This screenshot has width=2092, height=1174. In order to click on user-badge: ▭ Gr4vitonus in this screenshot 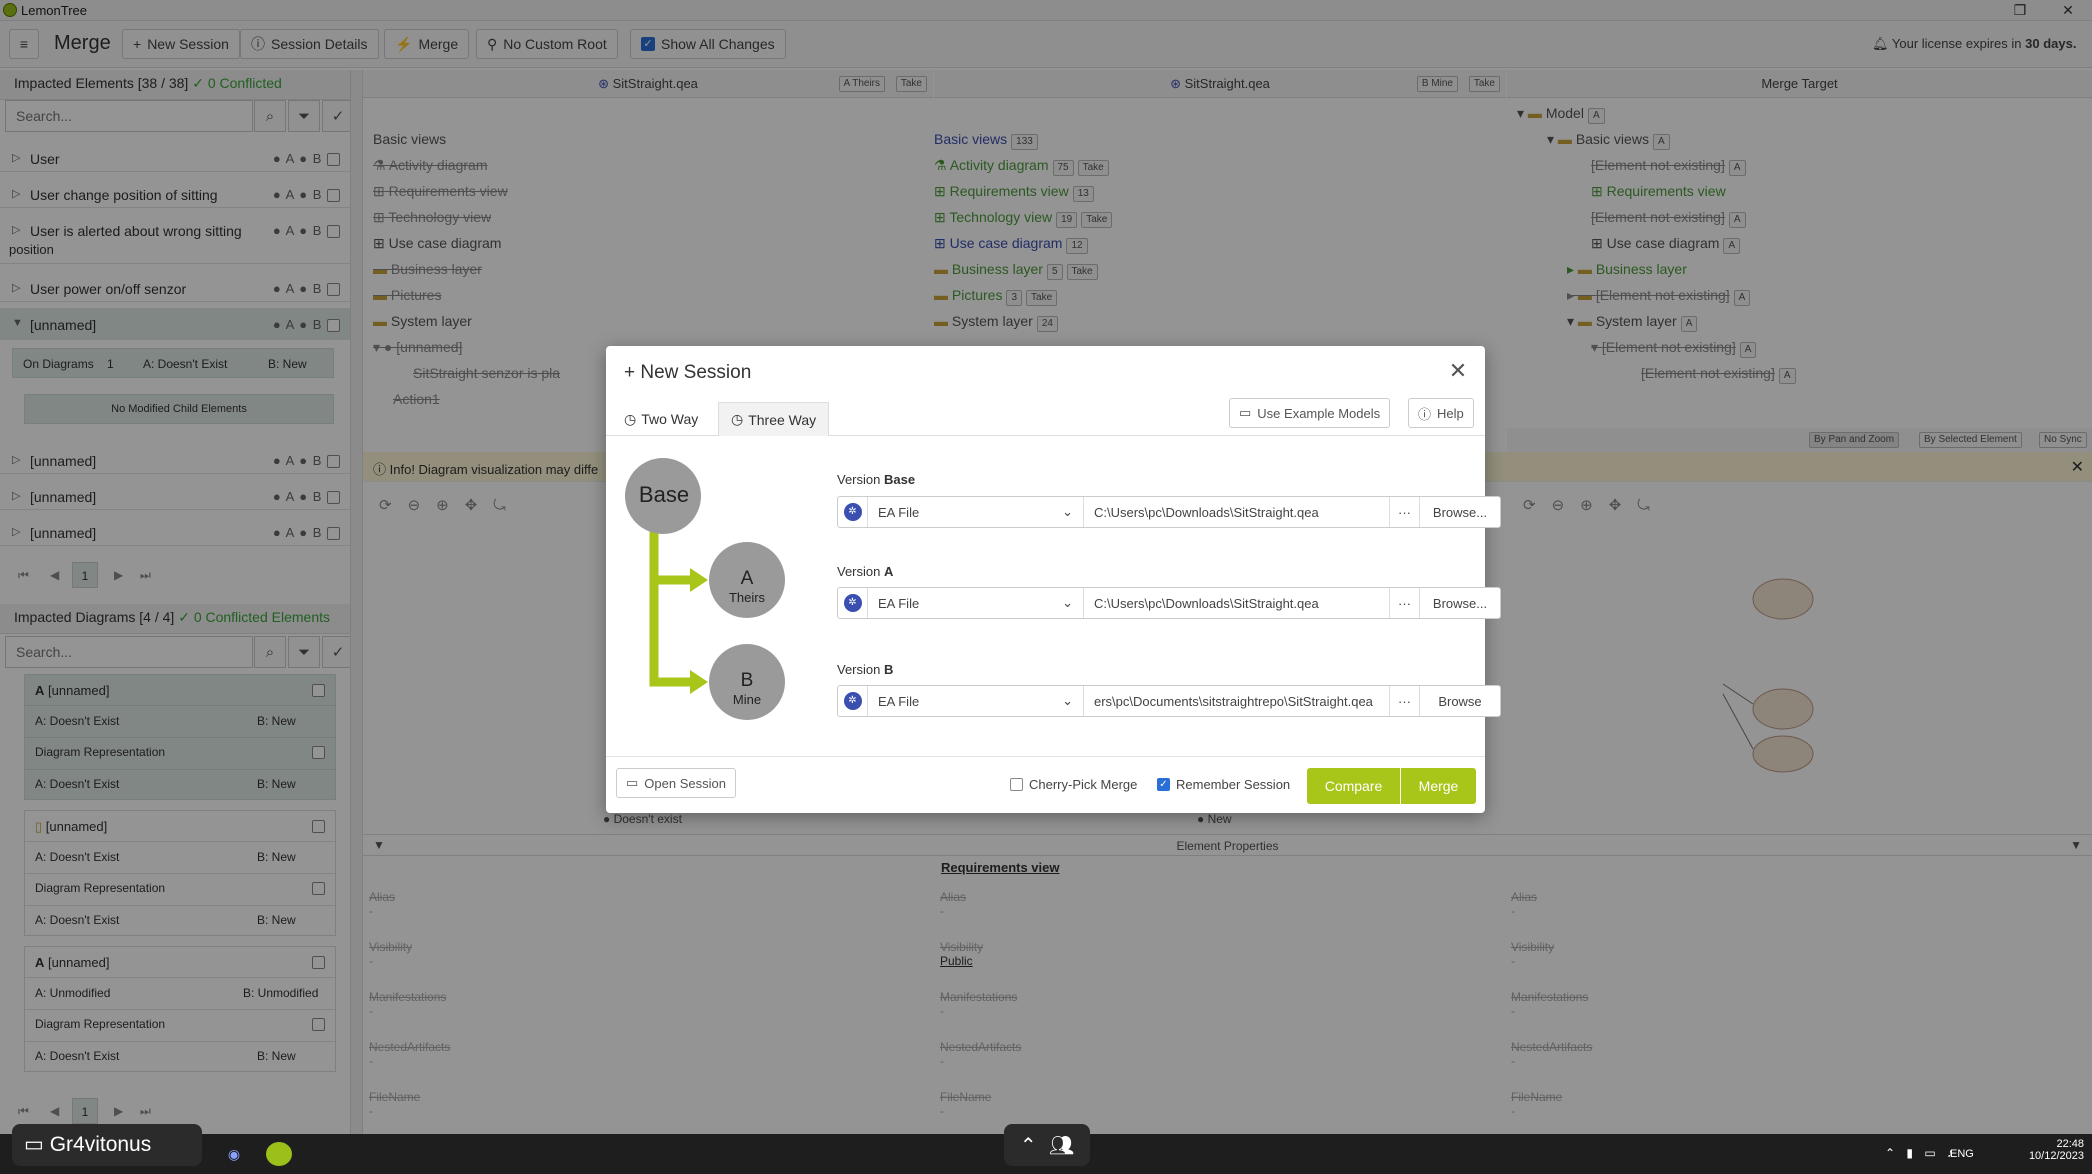, I will do `click(107, 1145)`.